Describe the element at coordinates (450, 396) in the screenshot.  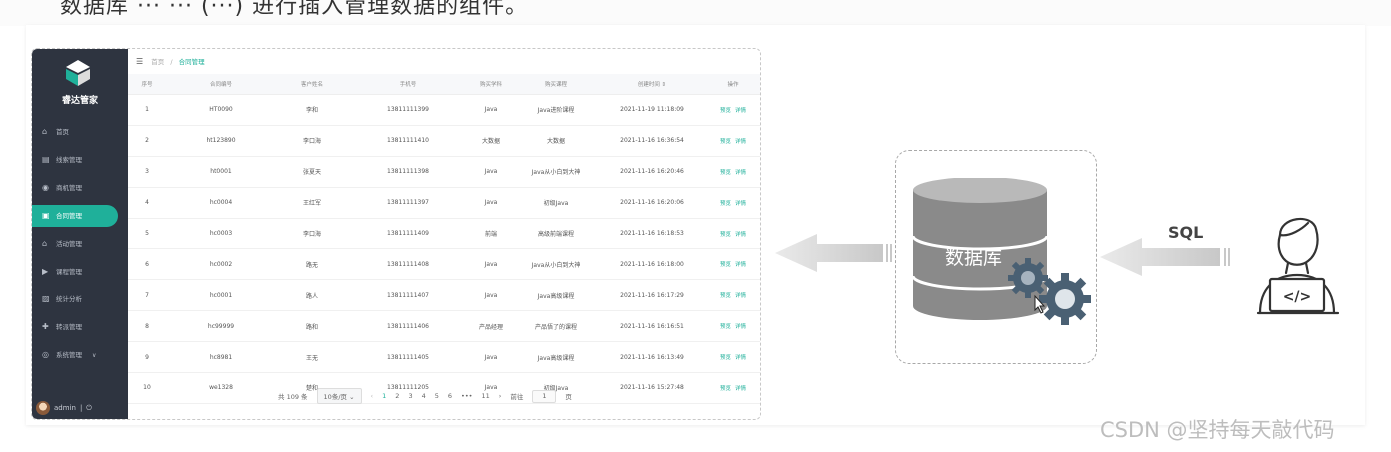
I see `page-number: 6` at that location.